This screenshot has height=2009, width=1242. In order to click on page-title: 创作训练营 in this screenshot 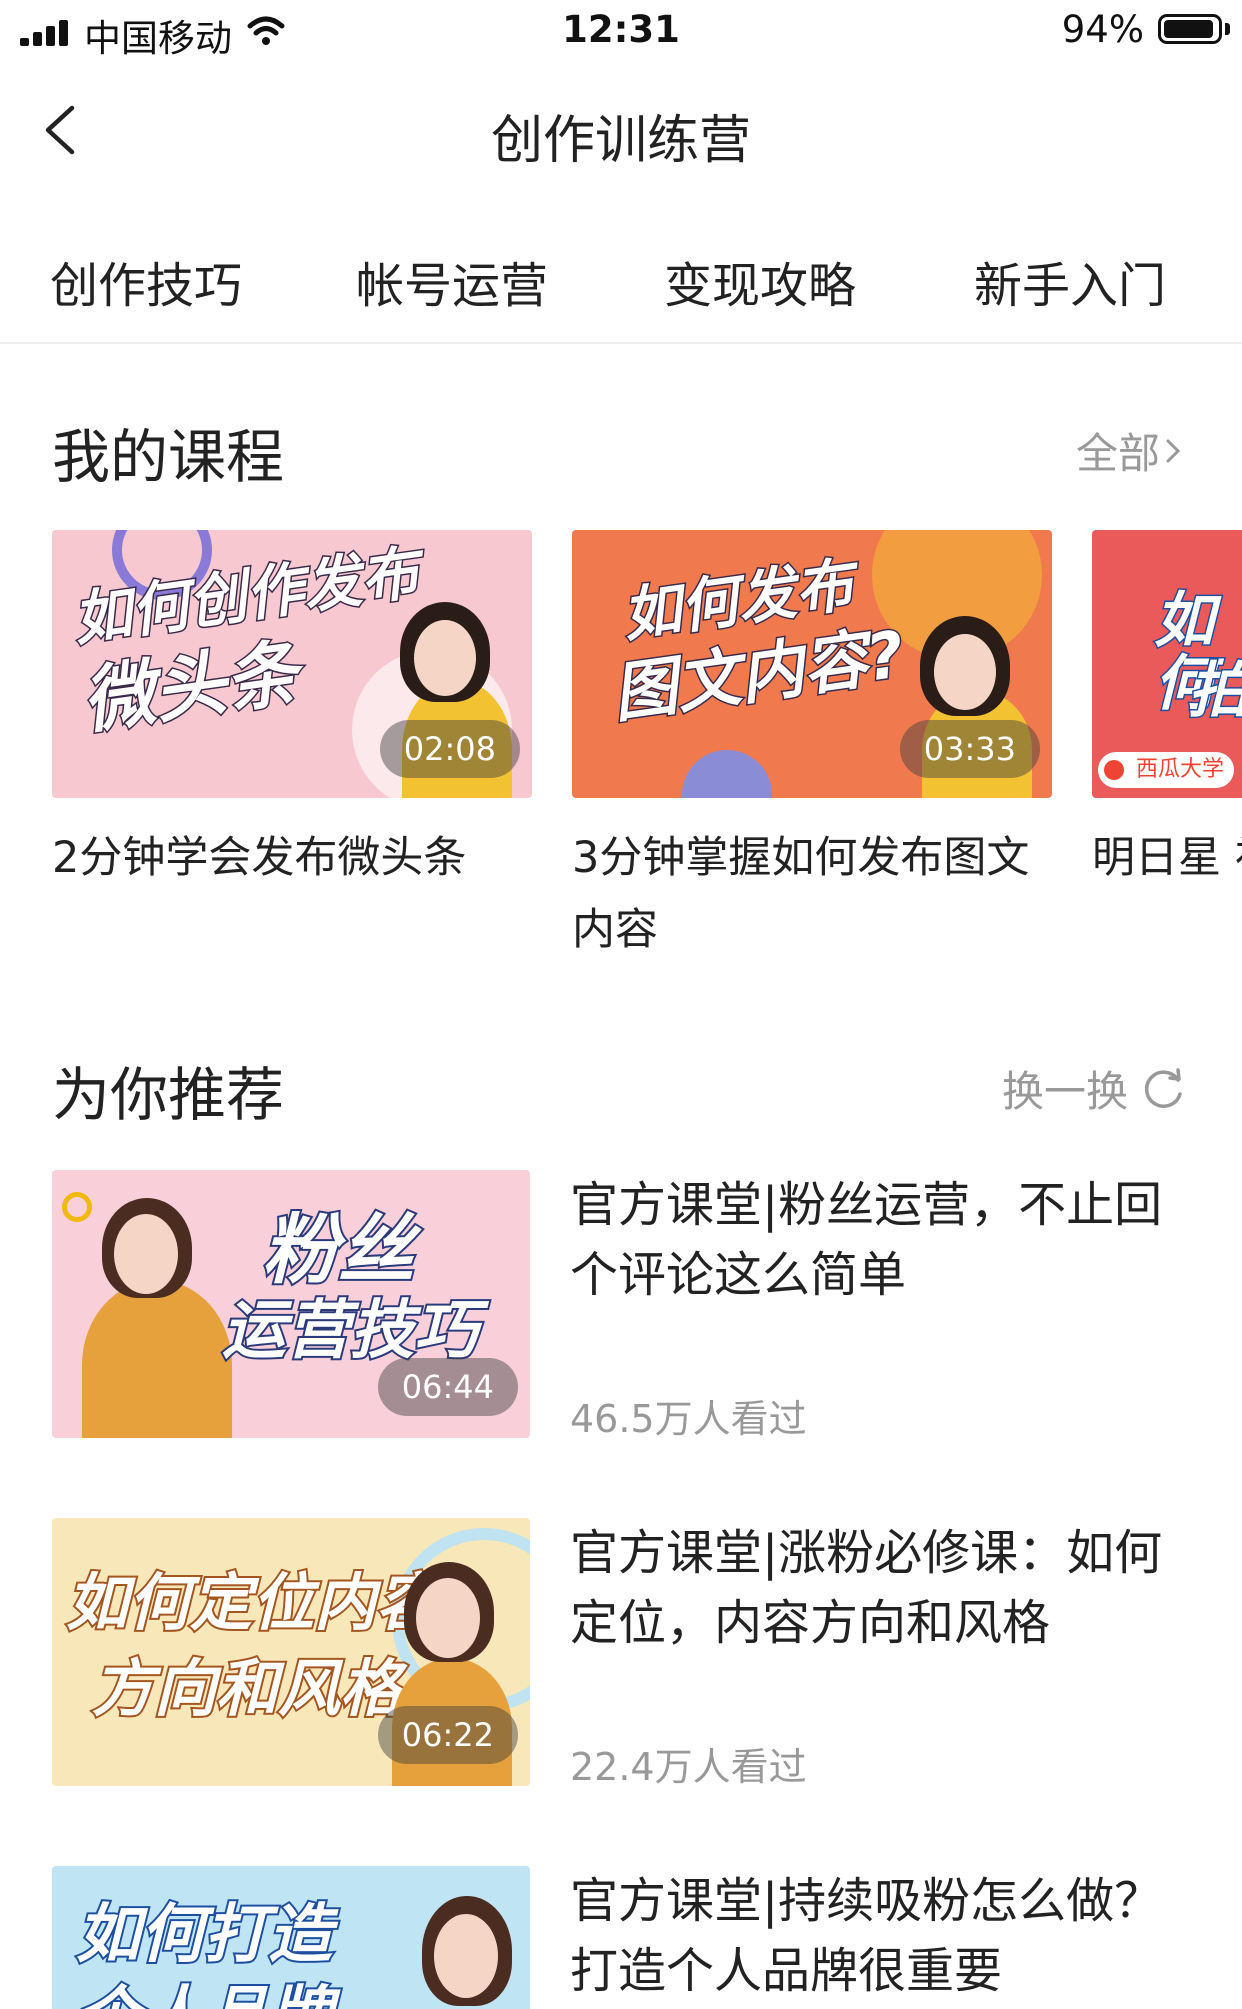, I will do `click(620, 141)`.